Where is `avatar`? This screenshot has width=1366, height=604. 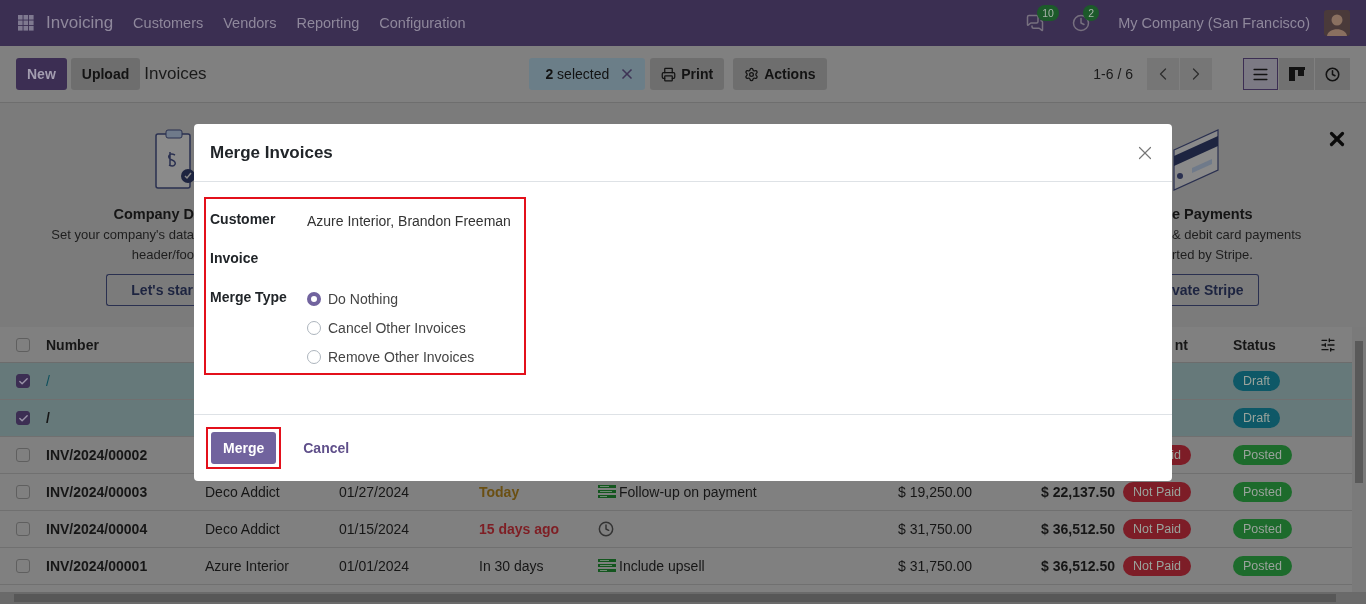 avatar is located at coordinates (1337, 23).